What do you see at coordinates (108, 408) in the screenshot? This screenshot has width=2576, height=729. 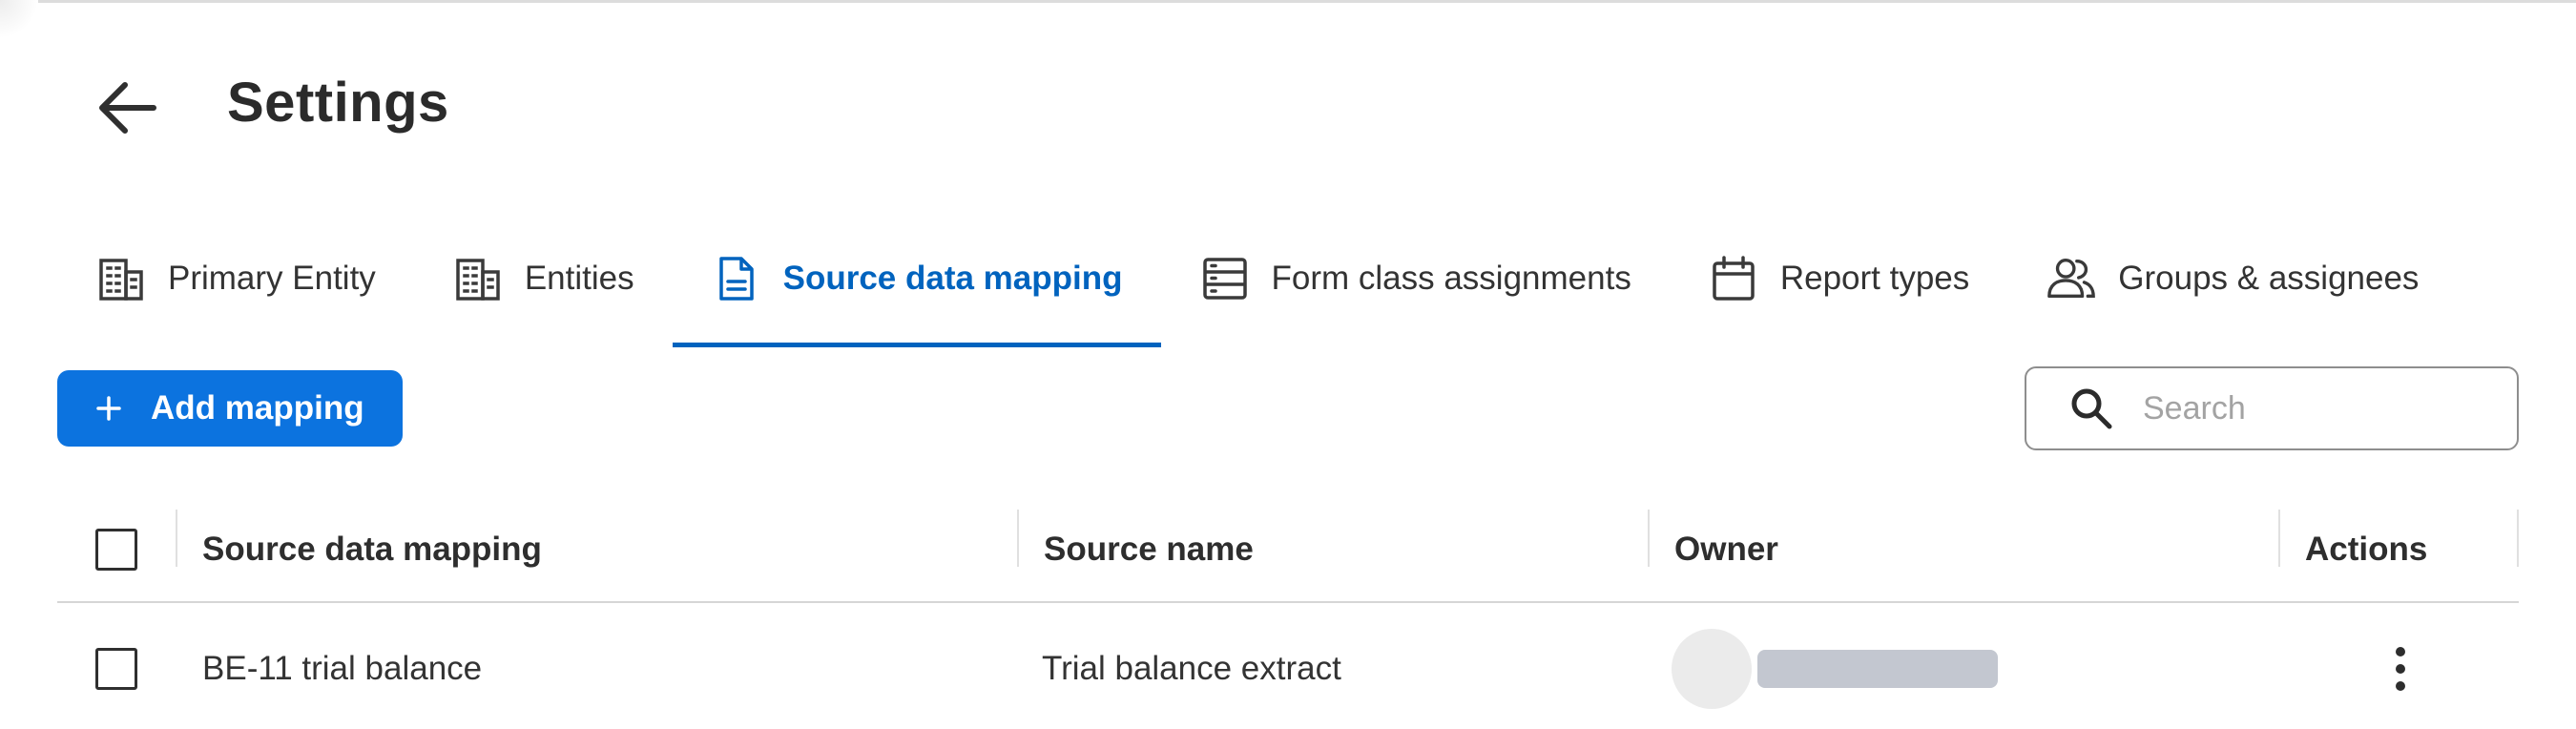 I see `plus-icon` at bounding box center [108, 408].